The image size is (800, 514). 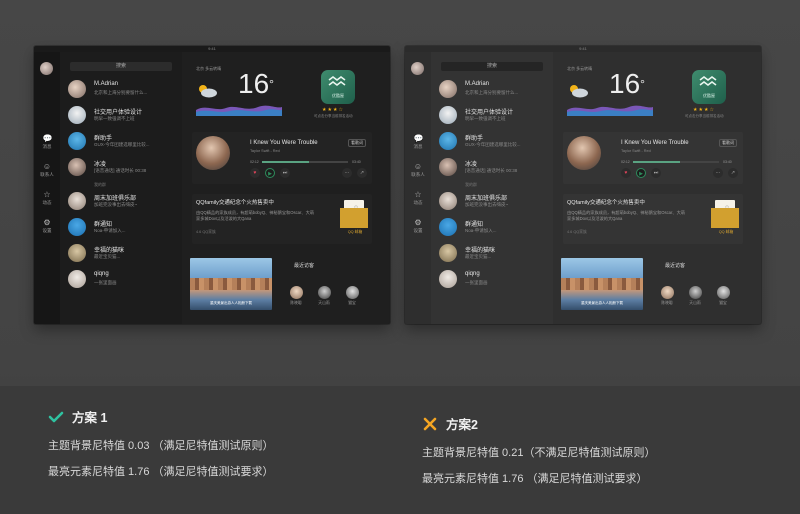 I want to click on progress-fill, so click(x=286, y=162).